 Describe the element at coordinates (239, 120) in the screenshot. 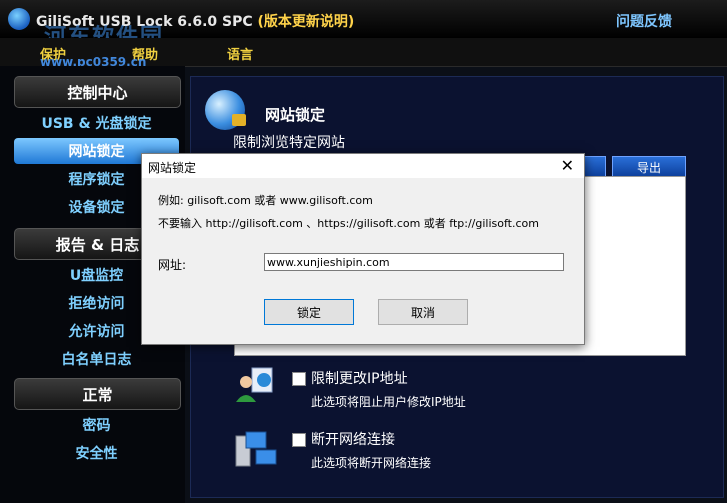

I see `lock-icon` at that location.